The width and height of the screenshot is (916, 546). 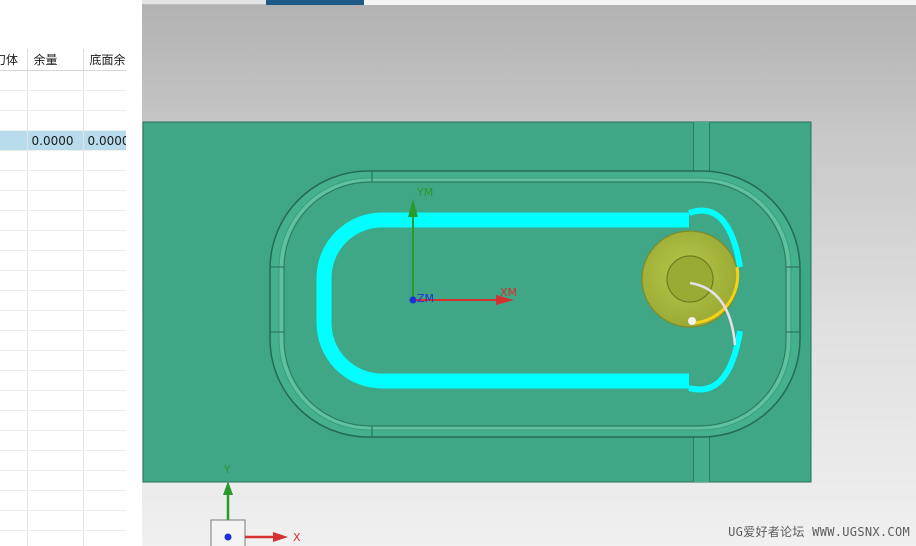 I want to click on table-header-row: 刀体 余量 底面余, so click(x=63, y=60).